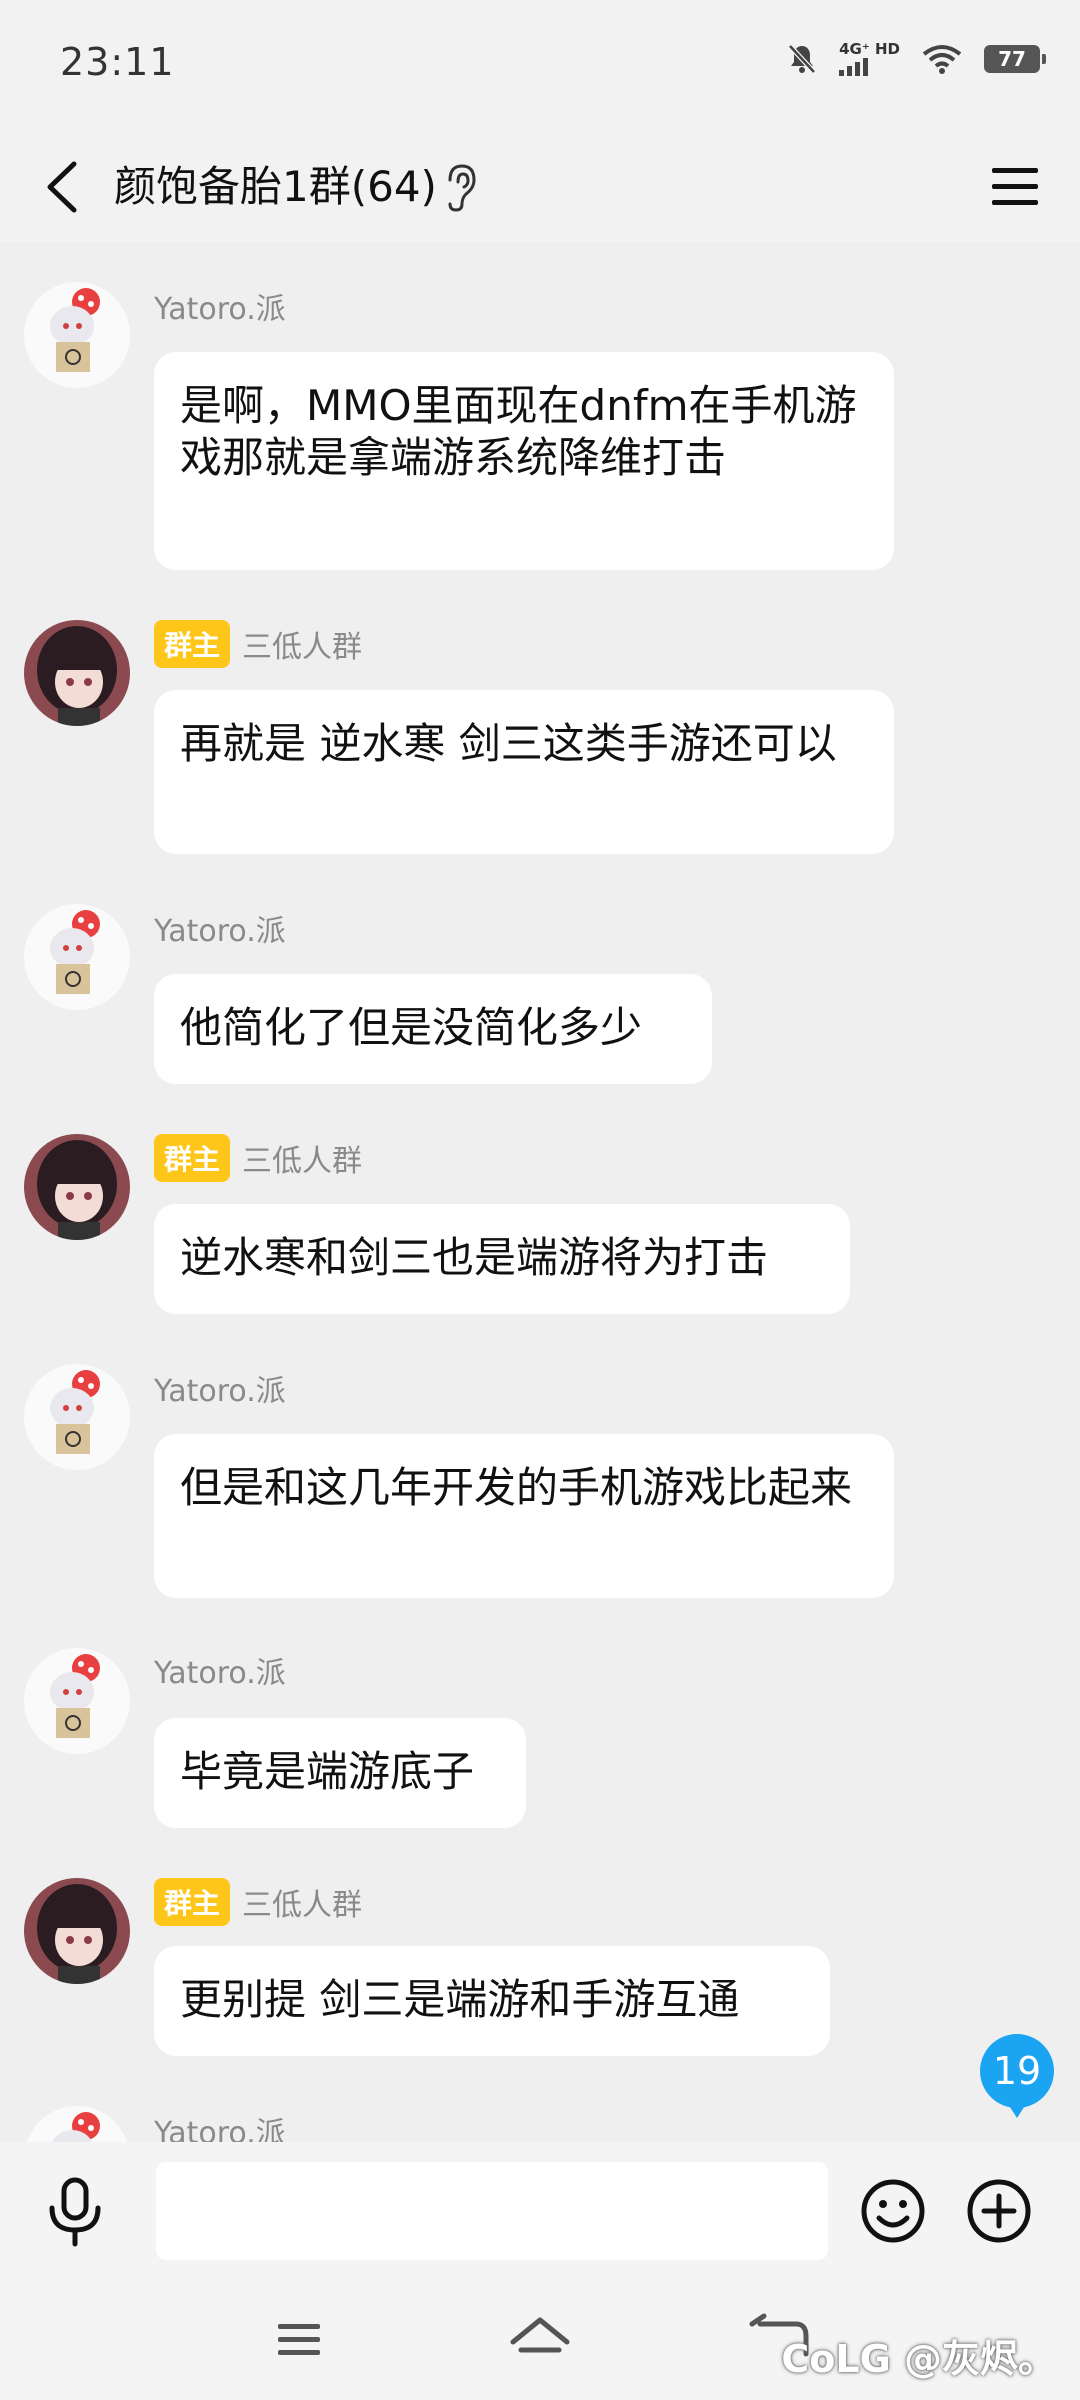 This screenshot has width=1080, height=2400. Describe the element at coordinates (524, 1516) in the screenshot. I see `message-bubble: 但是和这几年开发的手机游戏比起来` at that location.